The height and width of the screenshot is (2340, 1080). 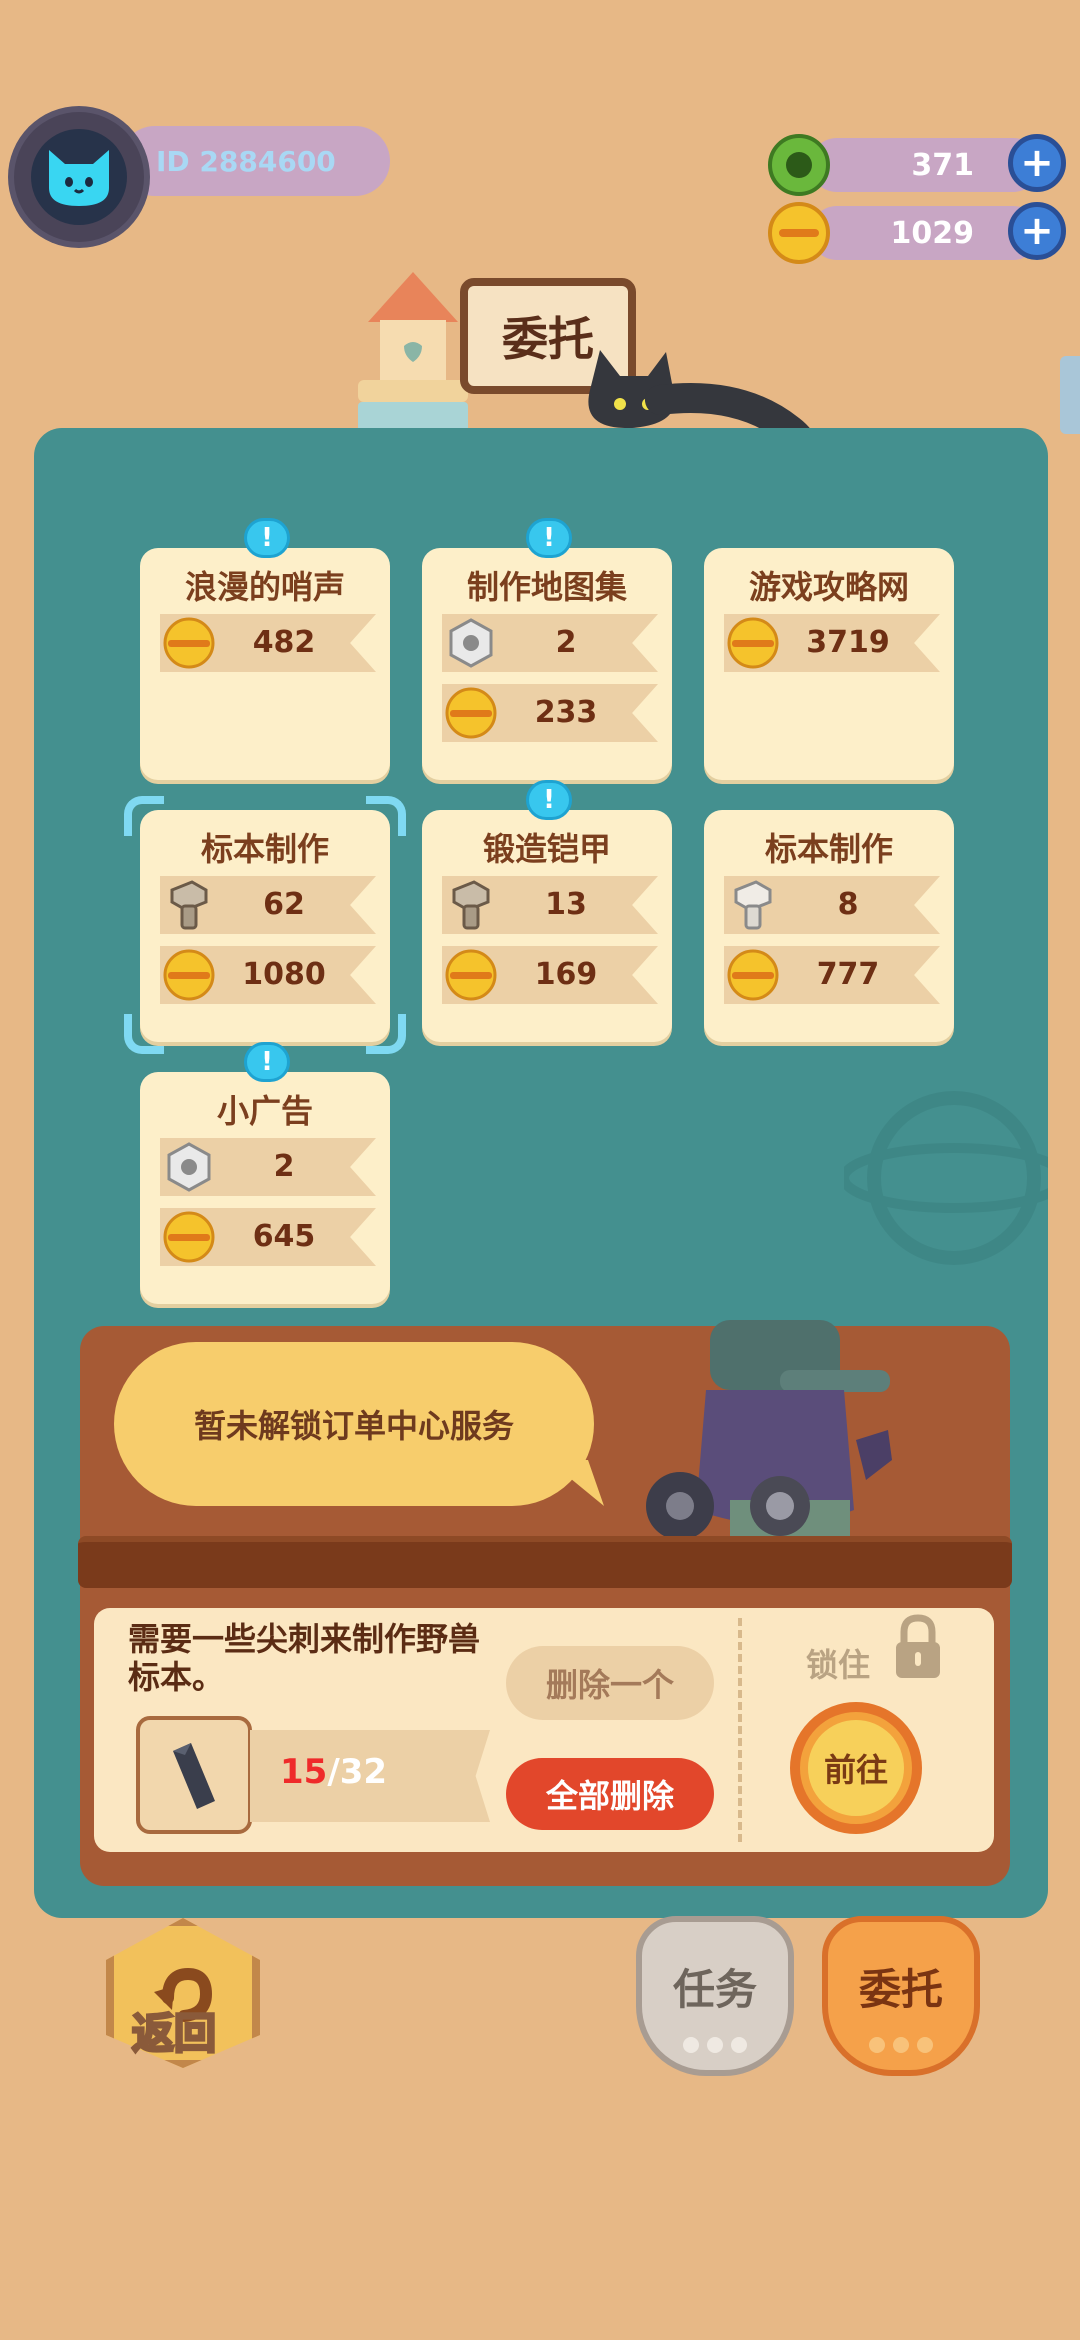 I want to click on order-description: 需要一些尖刺来制作野兽标本。, so click(x=304, y=1658).